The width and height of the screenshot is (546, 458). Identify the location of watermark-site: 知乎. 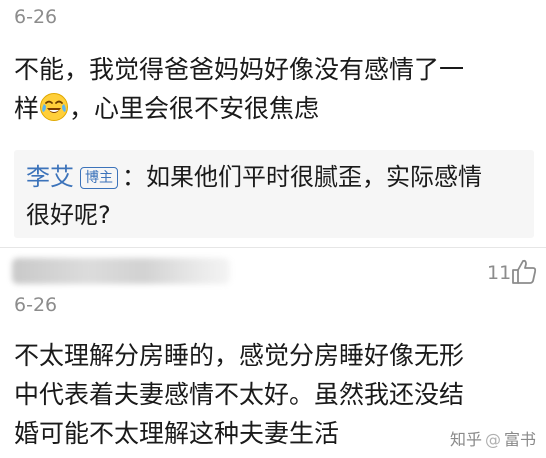
(466, 439).